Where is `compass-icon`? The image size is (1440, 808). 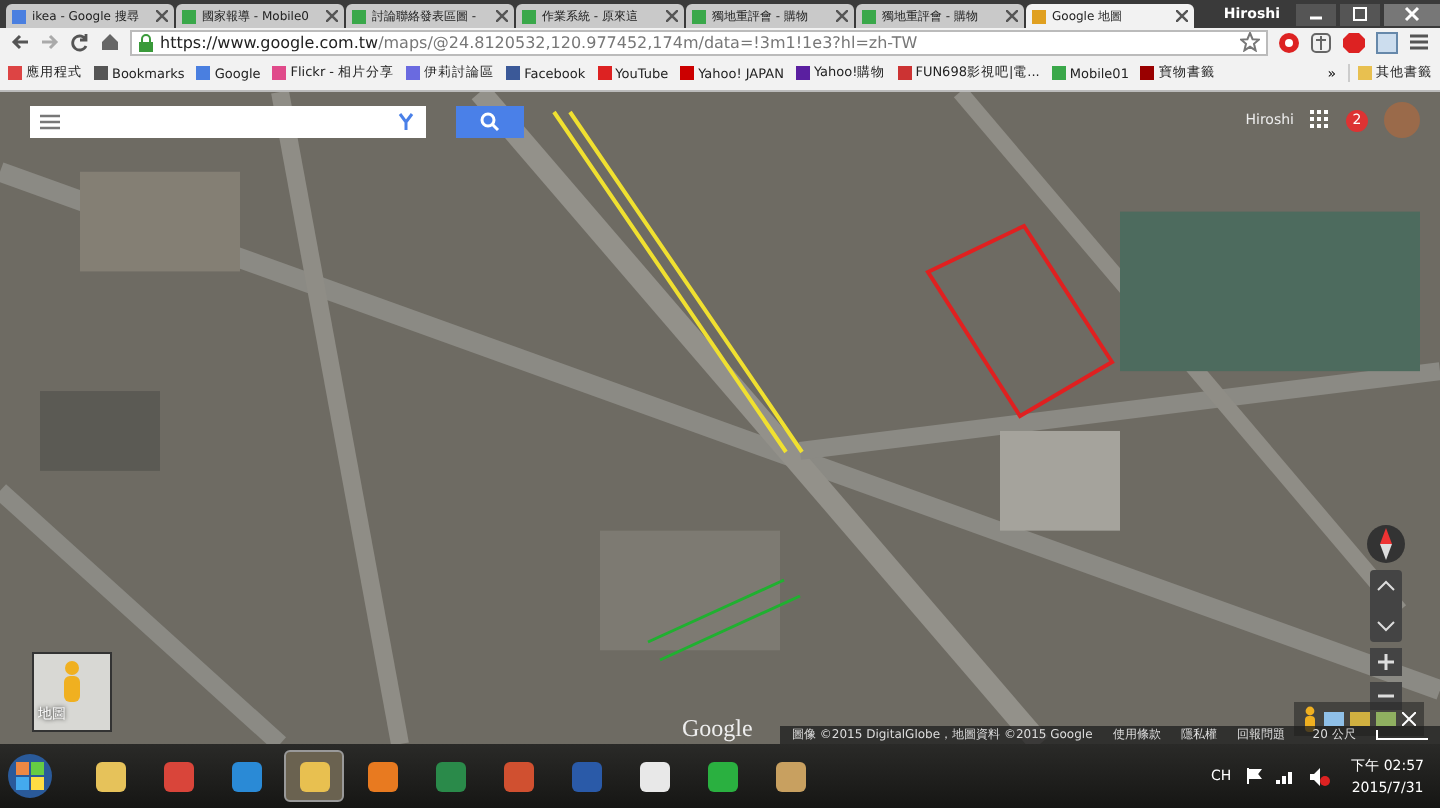 compass-icon is located at coordinates (1386, 544).